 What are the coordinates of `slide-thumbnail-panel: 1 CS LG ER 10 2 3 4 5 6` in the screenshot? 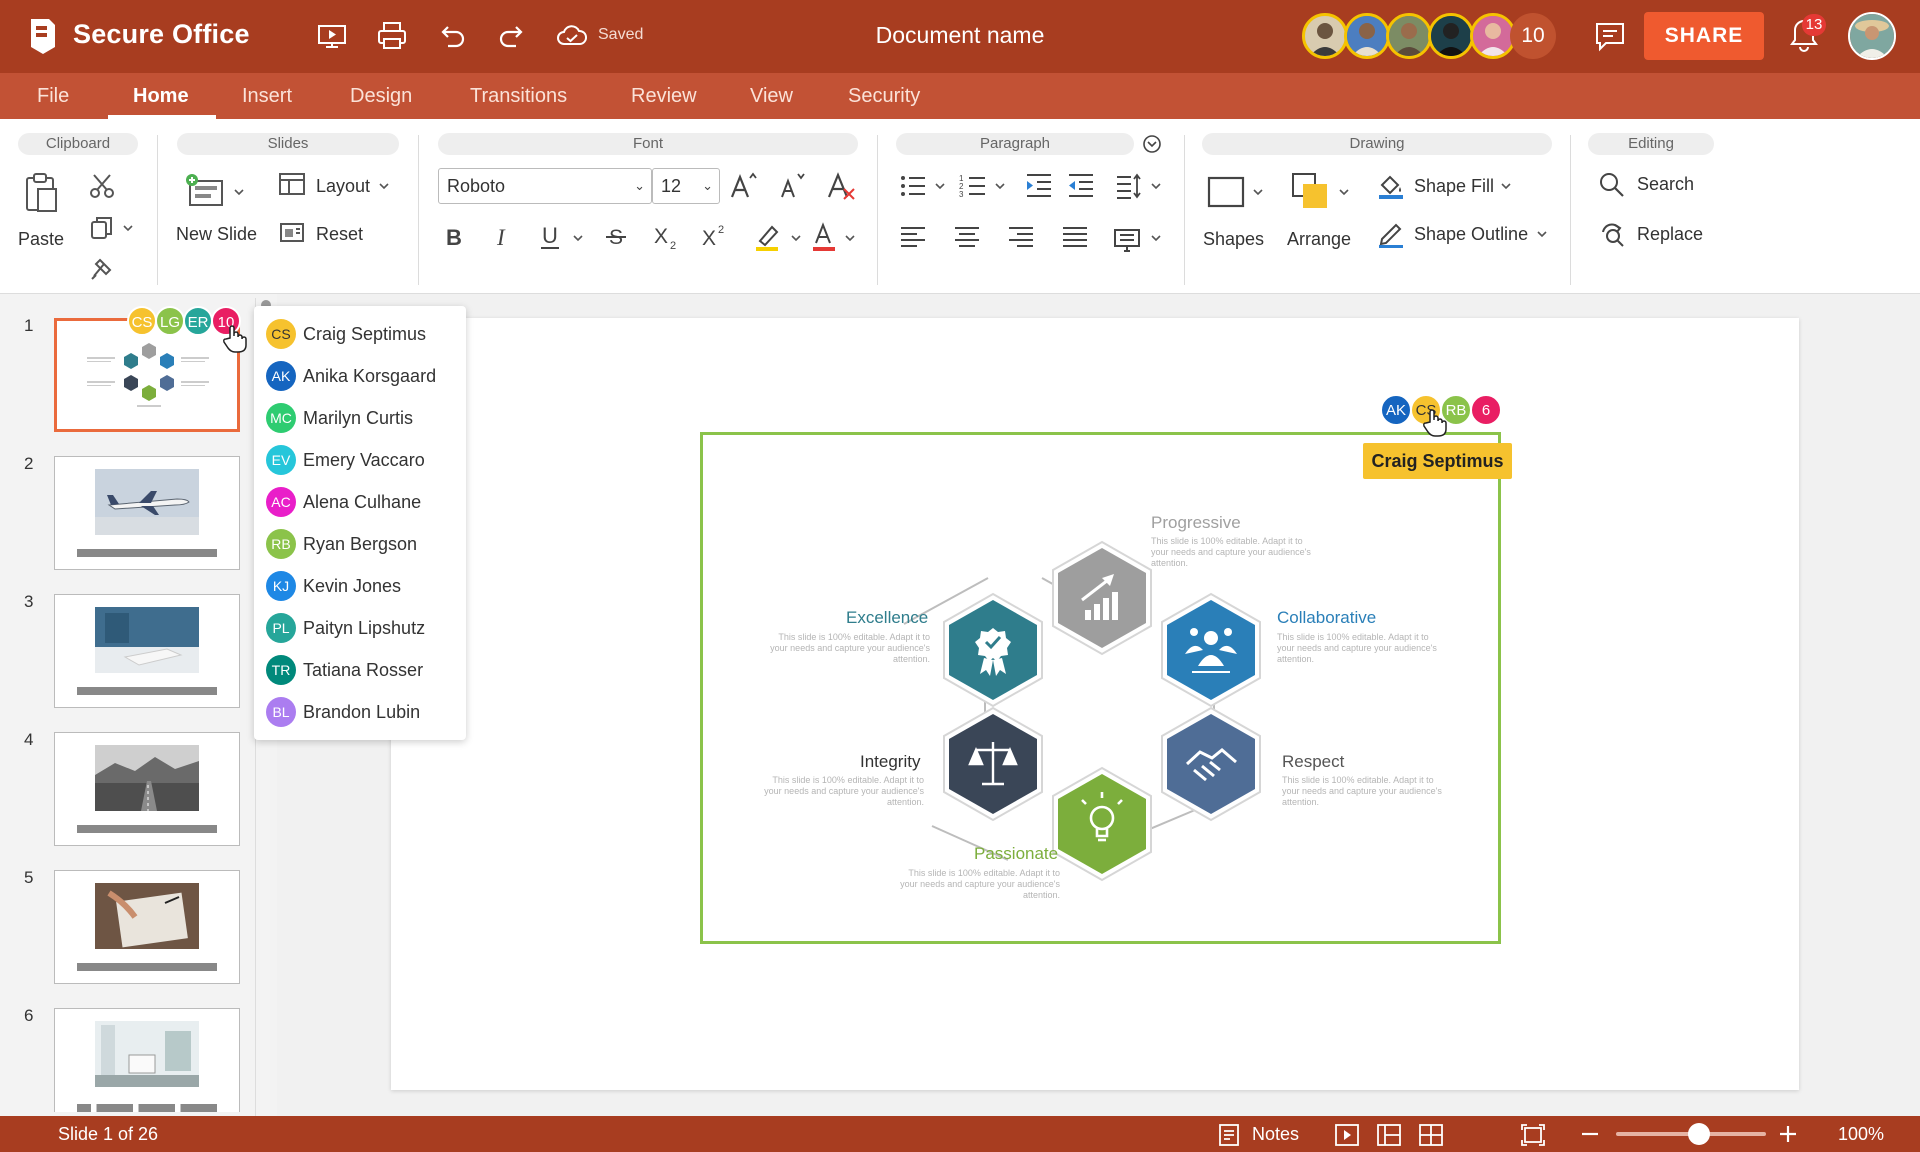 It's located at (138, 705).